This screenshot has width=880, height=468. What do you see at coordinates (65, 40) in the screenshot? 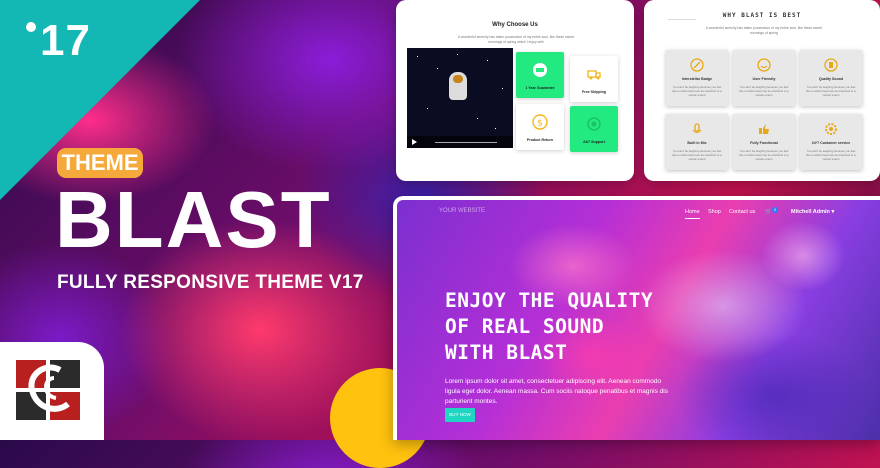
I see `version-number: 17` at bounding box center [65, 40].